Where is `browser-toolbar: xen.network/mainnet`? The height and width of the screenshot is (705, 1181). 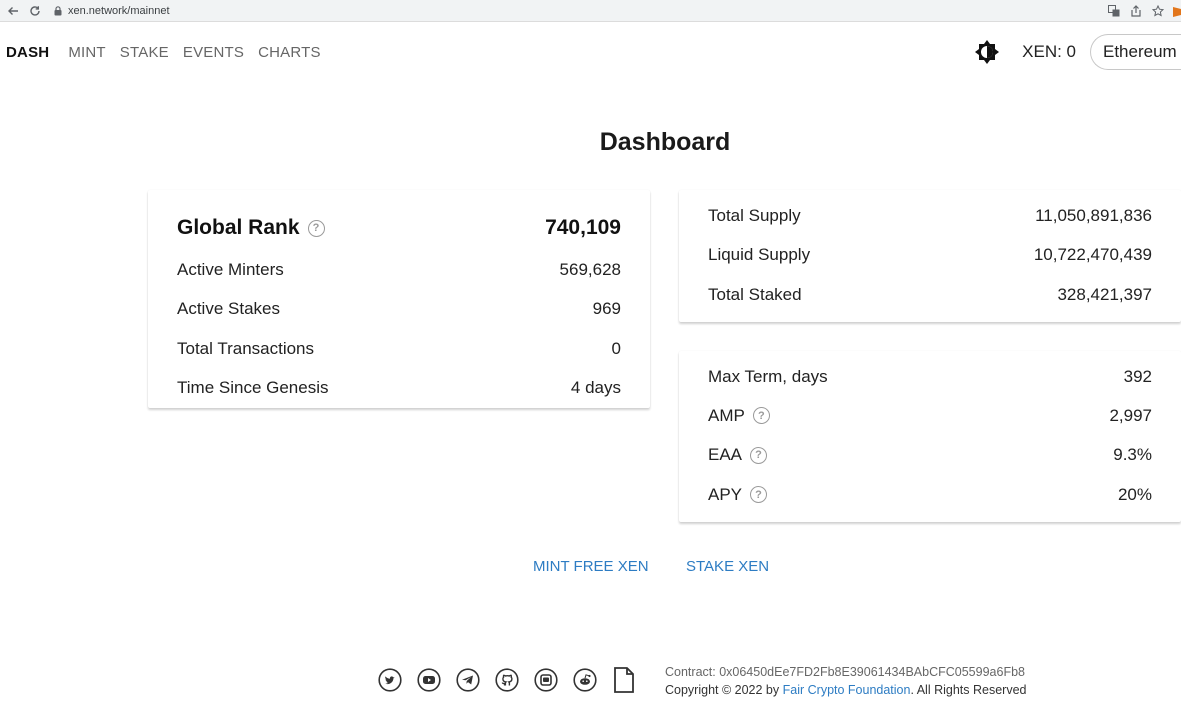
browser-toolbar: xen.network/mainnet is located at coordinates (590, 11).